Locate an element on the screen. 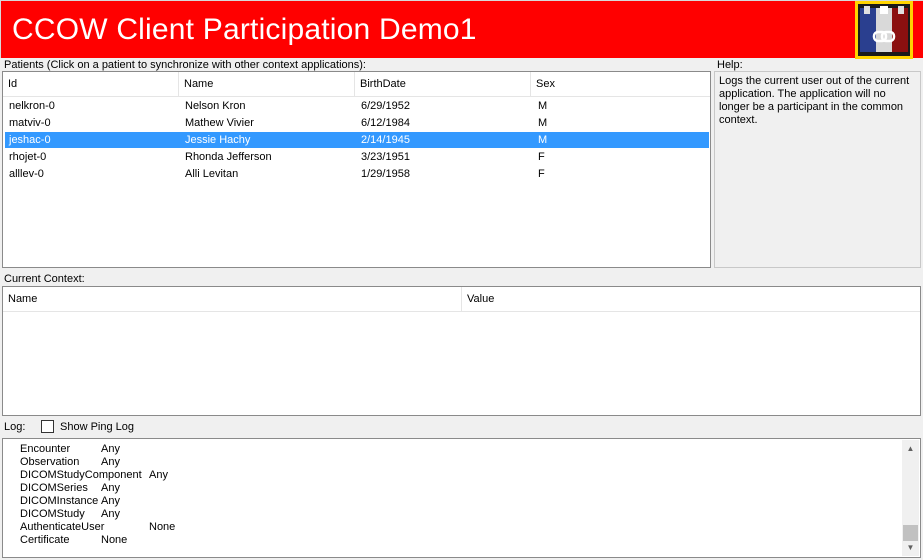 This screenshot has width=923, height=560. cell-name: Rhonda Jefferson is located at coordinates (228, 157).